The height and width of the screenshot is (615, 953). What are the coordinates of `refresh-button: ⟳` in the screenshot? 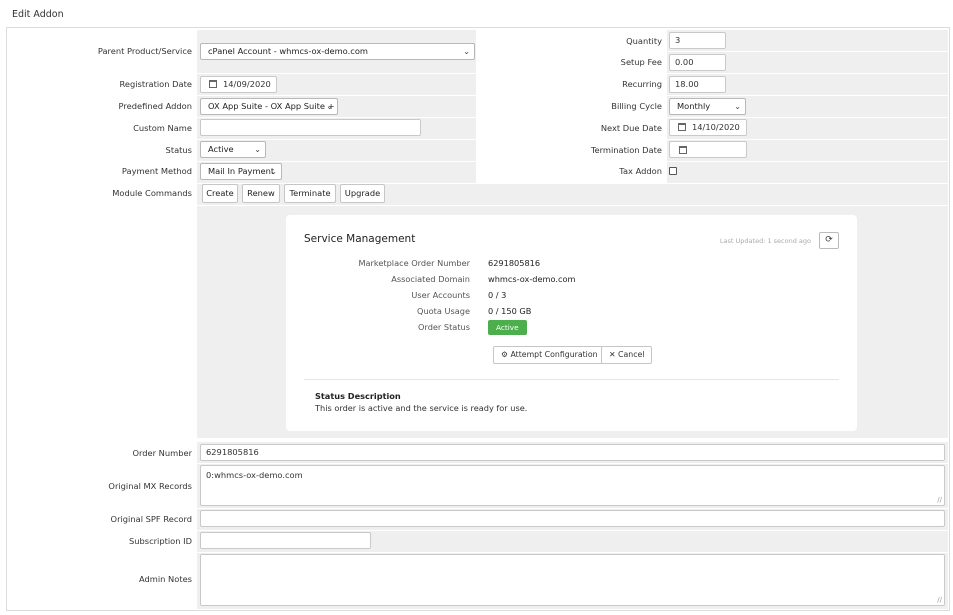 It's located at (829, 240).